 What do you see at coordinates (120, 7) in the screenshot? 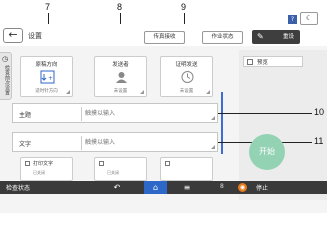
I see `callout-8: 8` at bounding box center [120, 7].